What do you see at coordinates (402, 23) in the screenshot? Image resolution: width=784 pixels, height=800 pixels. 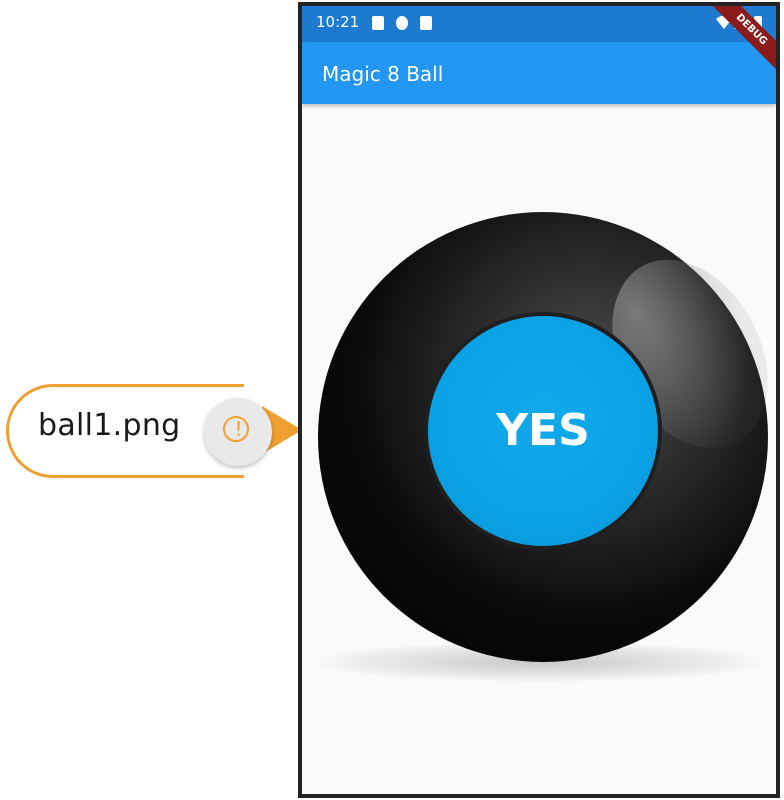 I see `notification-round-icon` at bounding box center [402, 23].